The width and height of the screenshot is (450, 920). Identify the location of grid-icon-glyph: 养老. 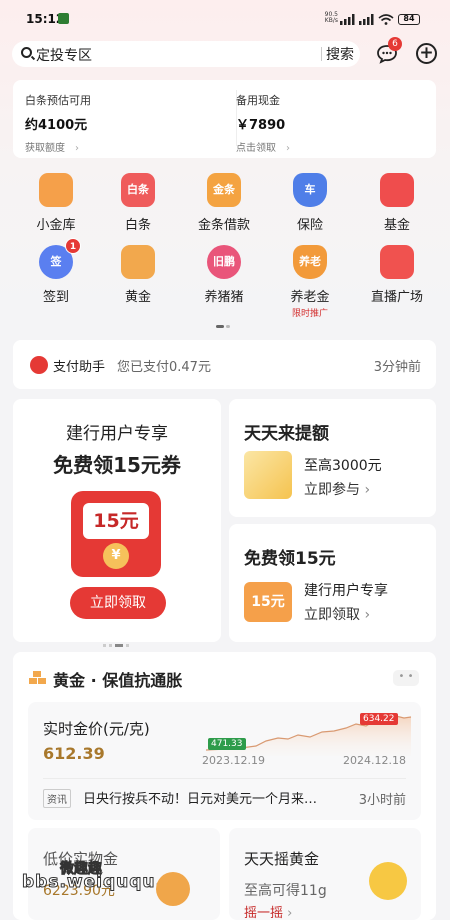
(310, 261).